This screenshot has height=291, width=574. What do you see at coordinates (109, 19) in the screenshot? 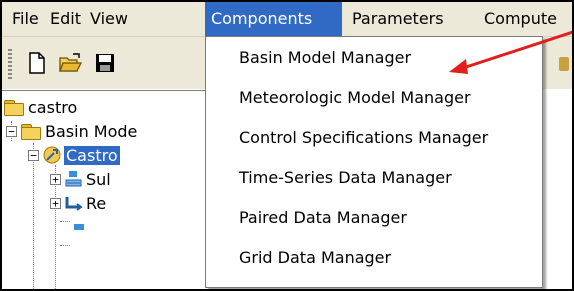
I see `menu-view: View` at bounding box center [109, 19].